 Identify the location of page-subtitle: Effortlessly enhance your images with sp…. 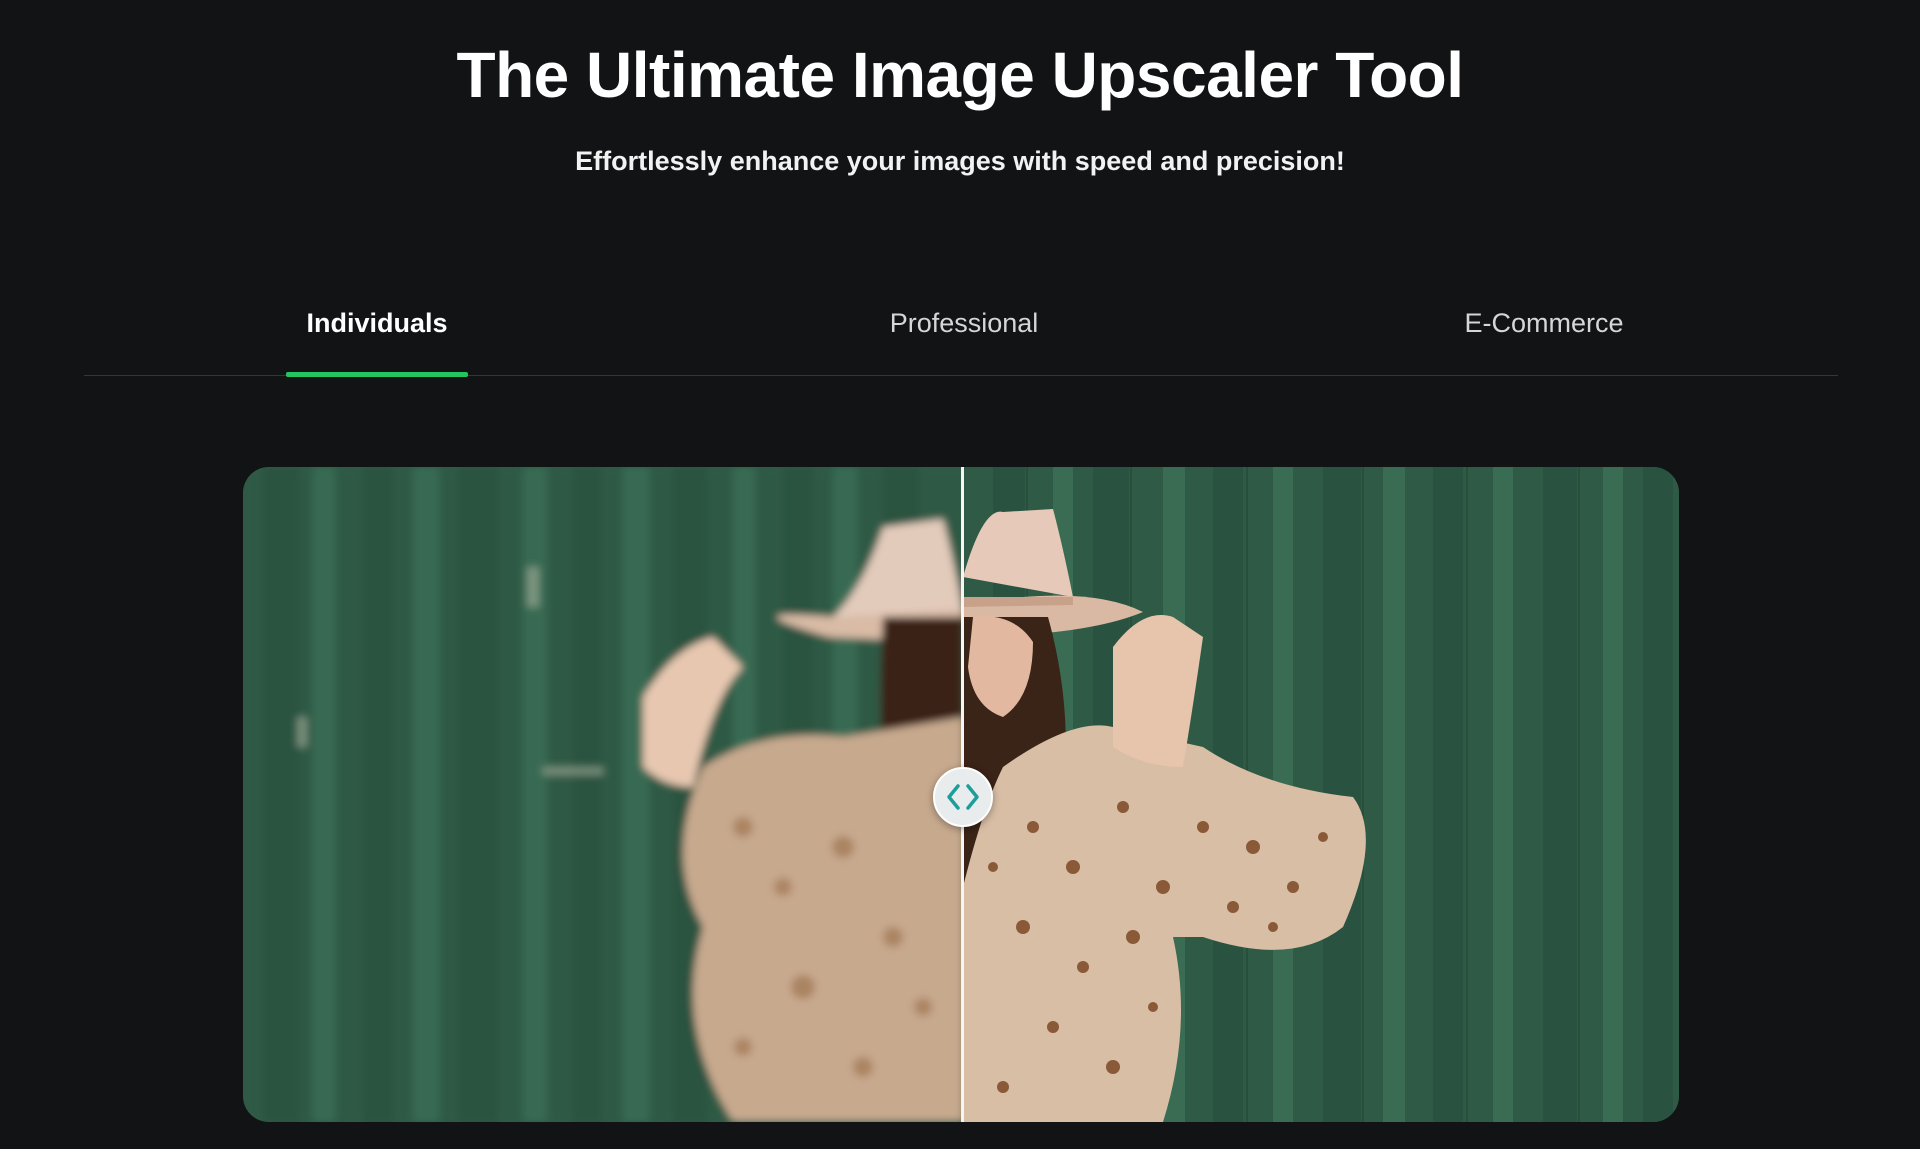
(960, 161).